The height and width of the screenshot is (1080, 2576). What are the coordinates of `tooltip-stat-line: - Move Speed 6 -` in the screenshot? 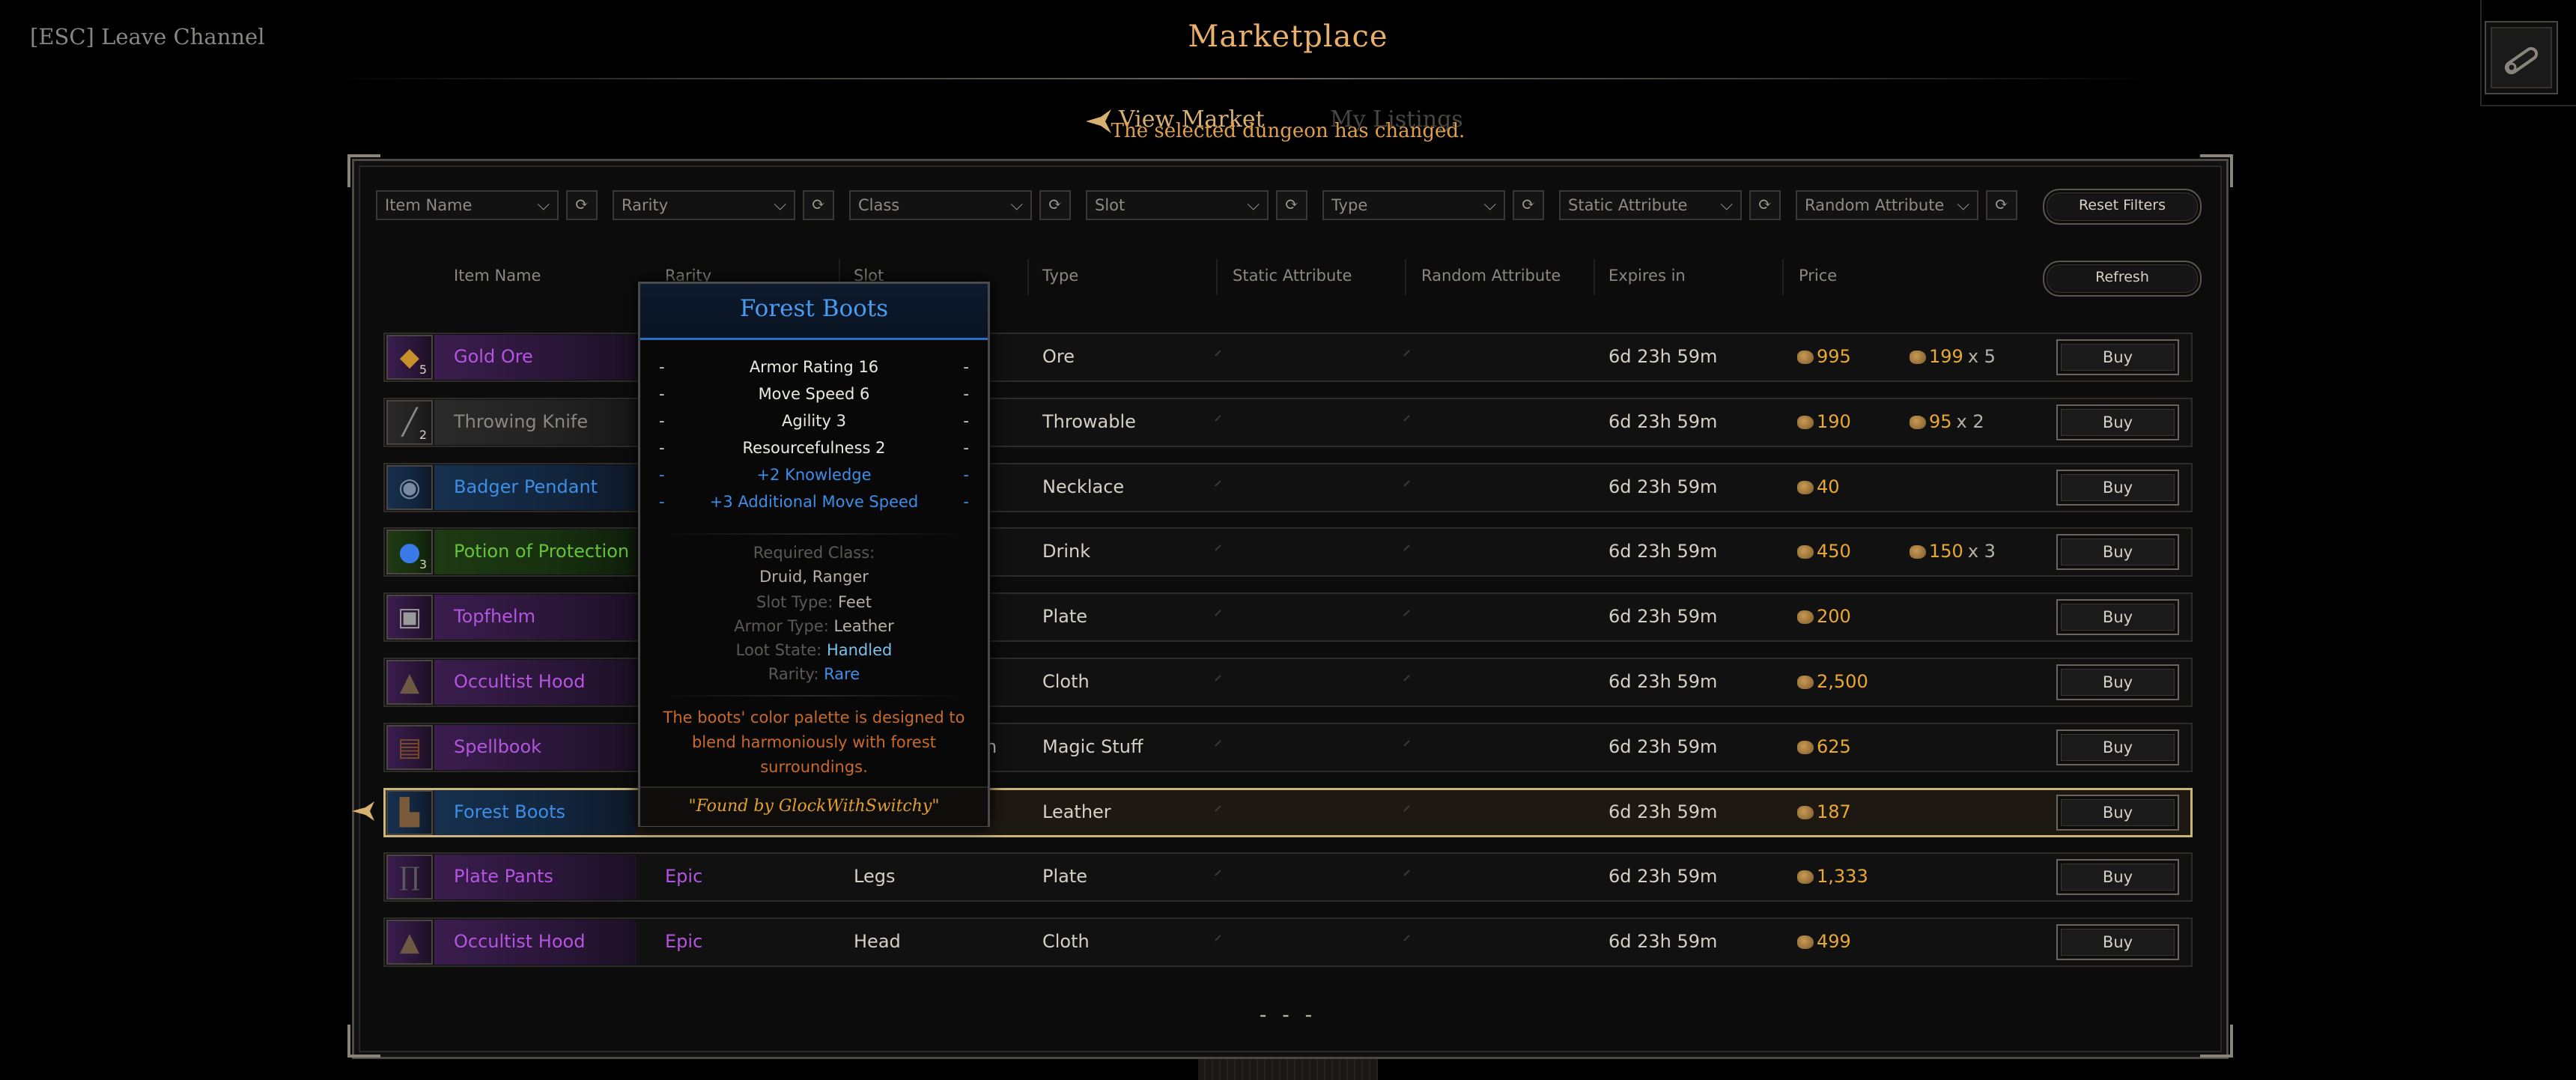 It's located at (814, 394).